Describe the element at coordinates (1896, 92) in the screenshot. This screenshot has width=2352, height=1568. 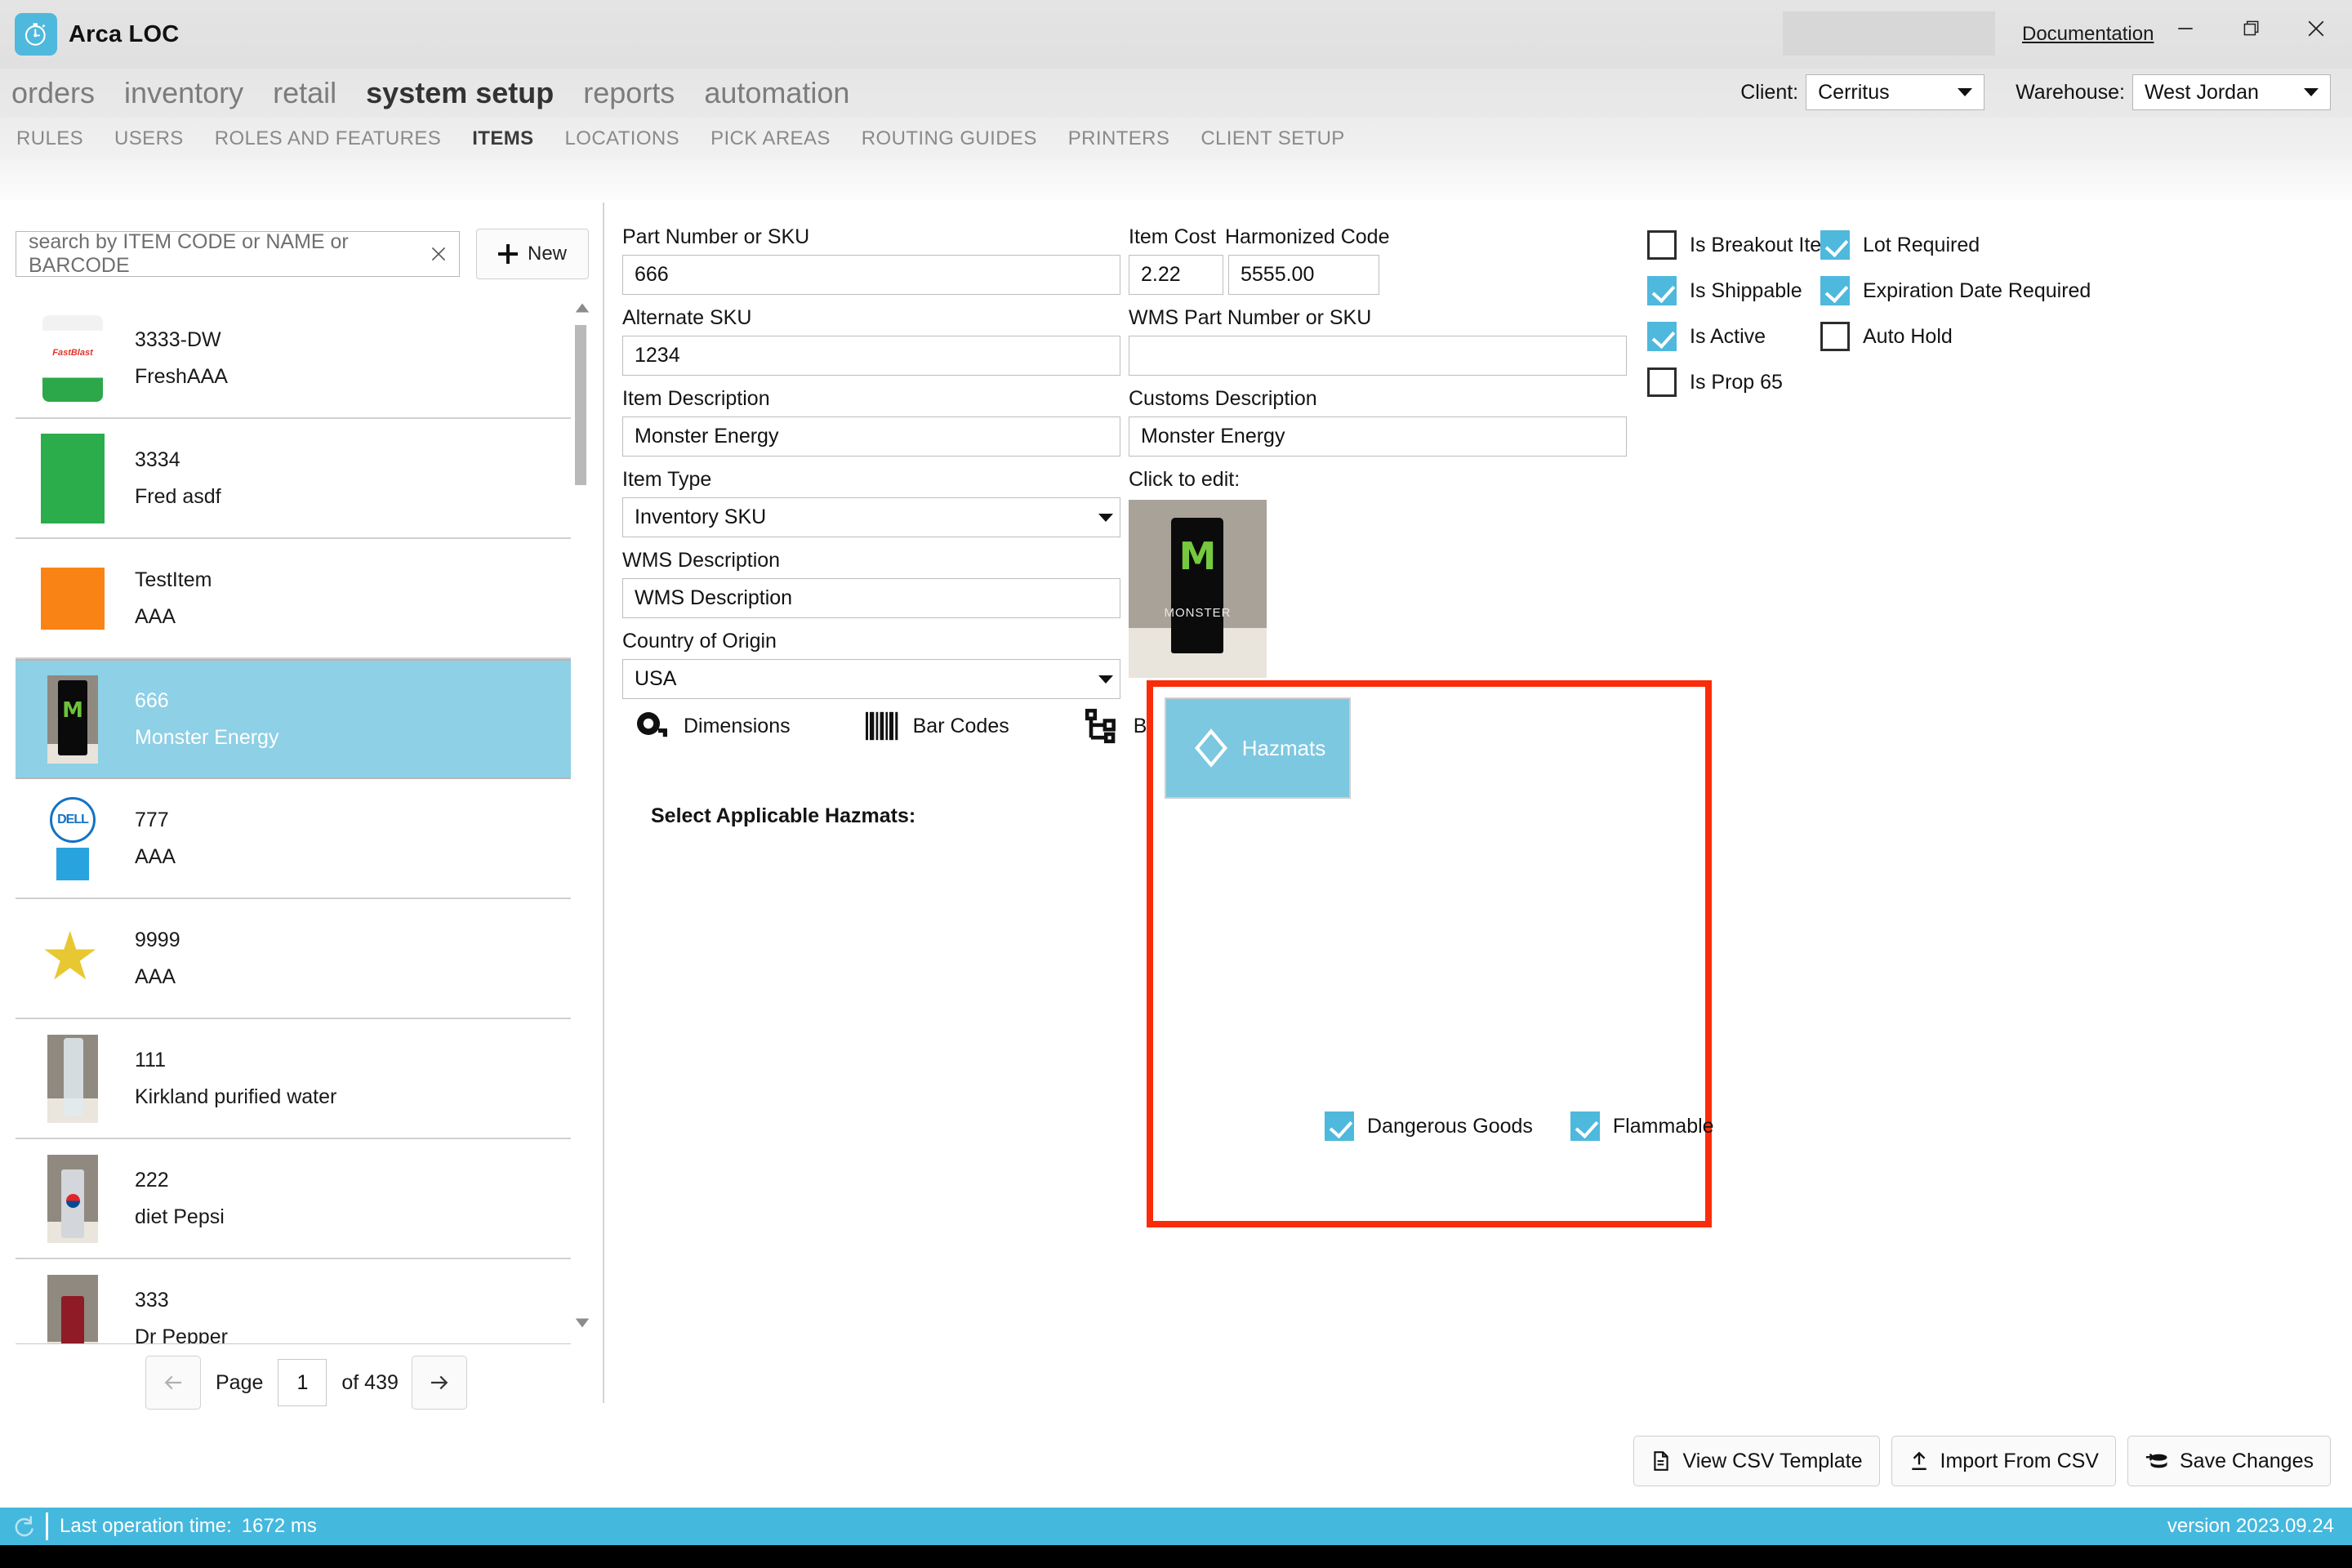
I see `client-select: Cerritus` at that location.